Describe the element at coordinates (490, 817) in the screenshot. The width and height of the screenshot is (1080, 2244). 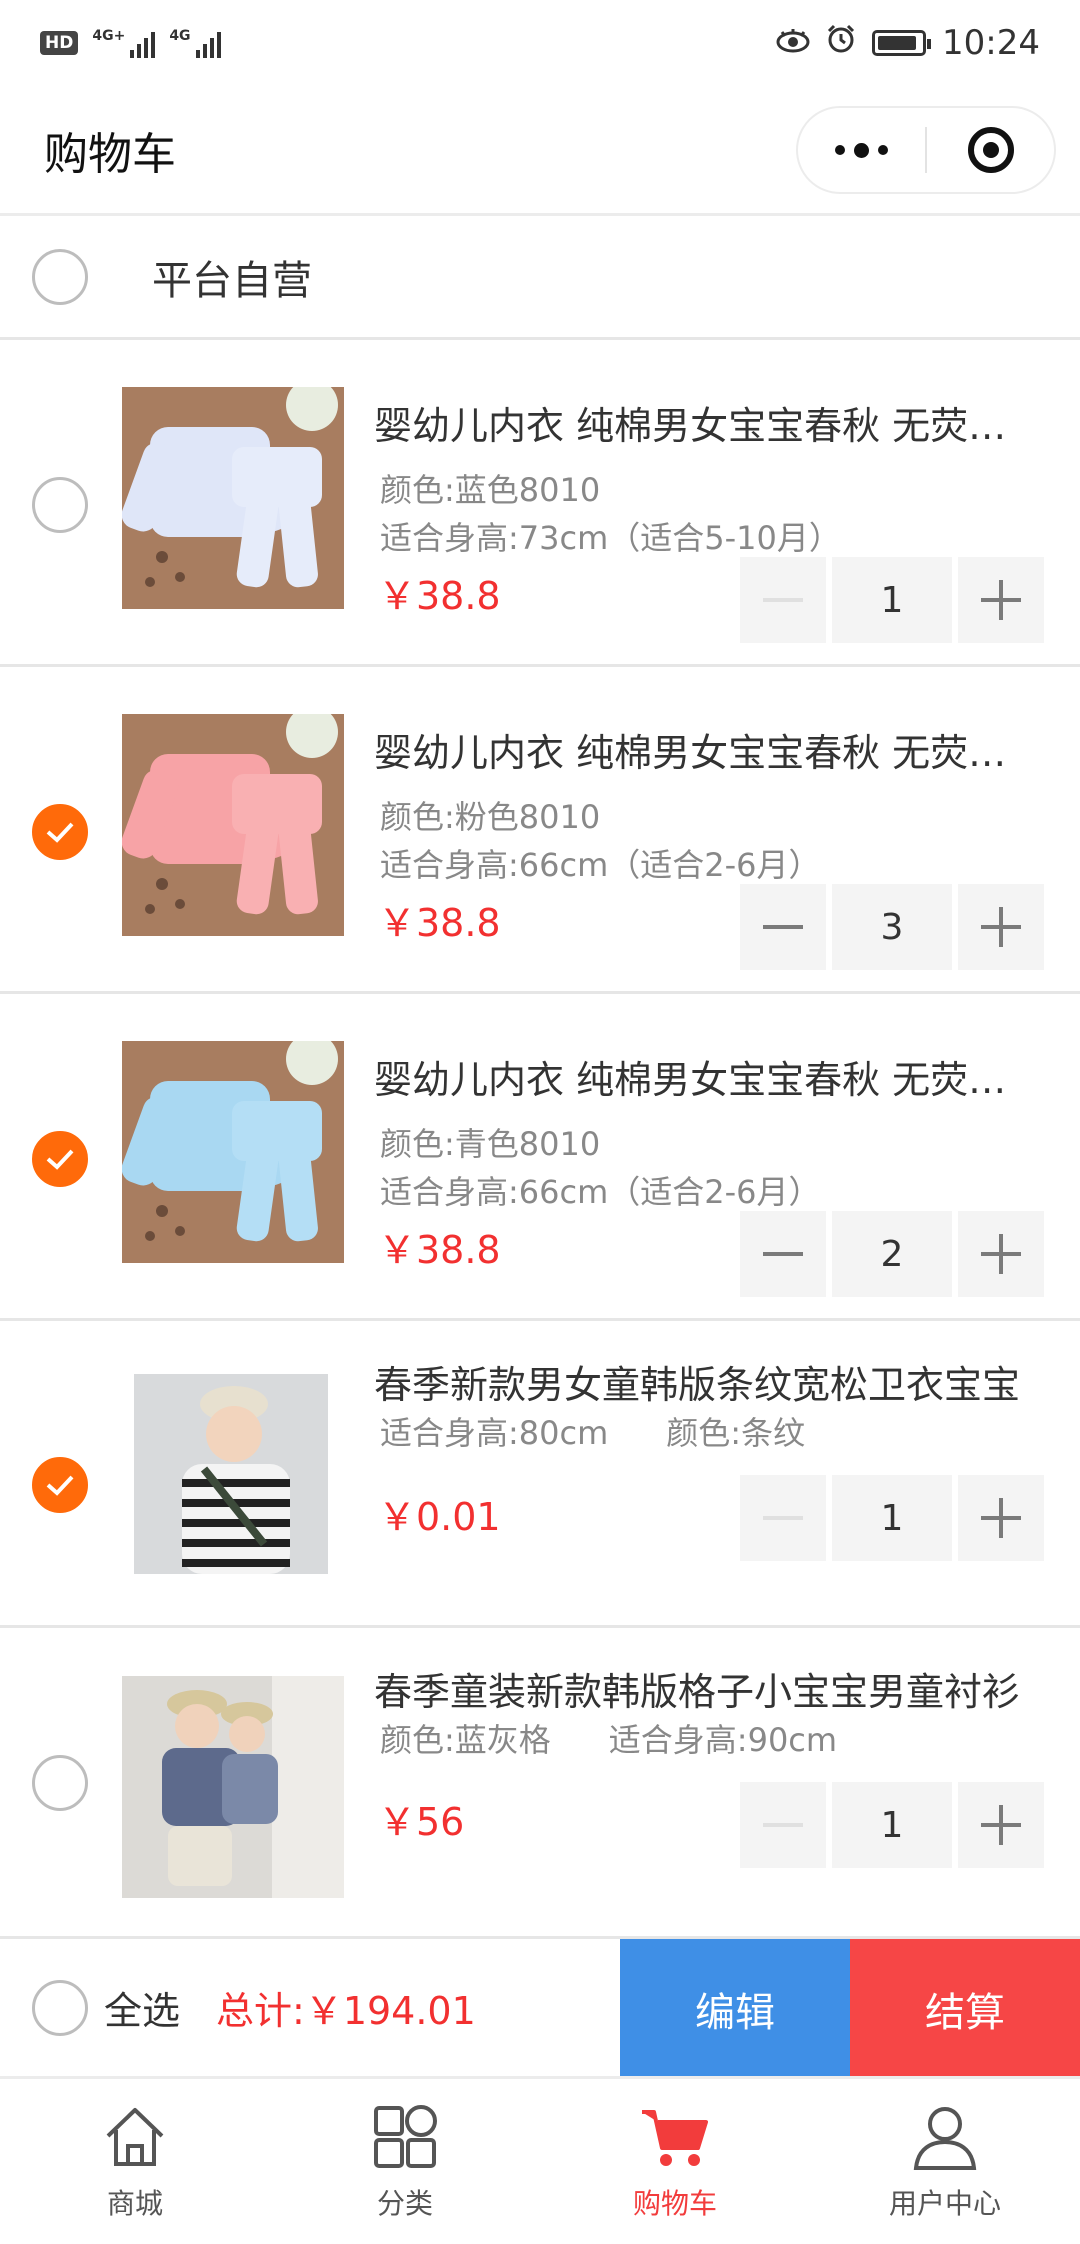
I see `product-spec-color: 颜色:粉色8010` at that location.